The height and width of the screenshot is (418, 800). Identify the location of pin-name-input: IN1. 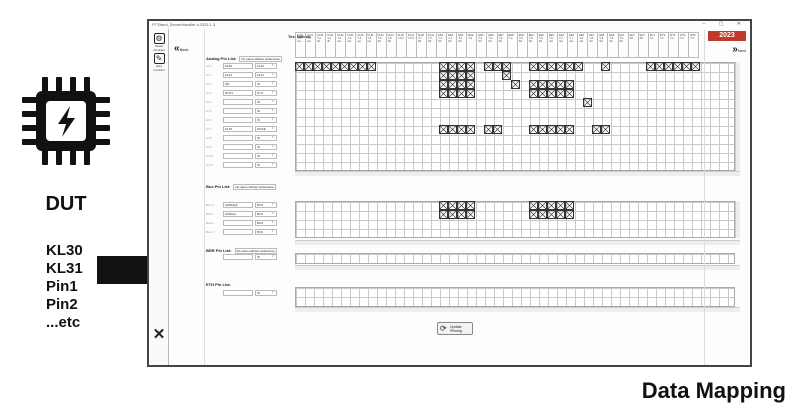
(238, 84).